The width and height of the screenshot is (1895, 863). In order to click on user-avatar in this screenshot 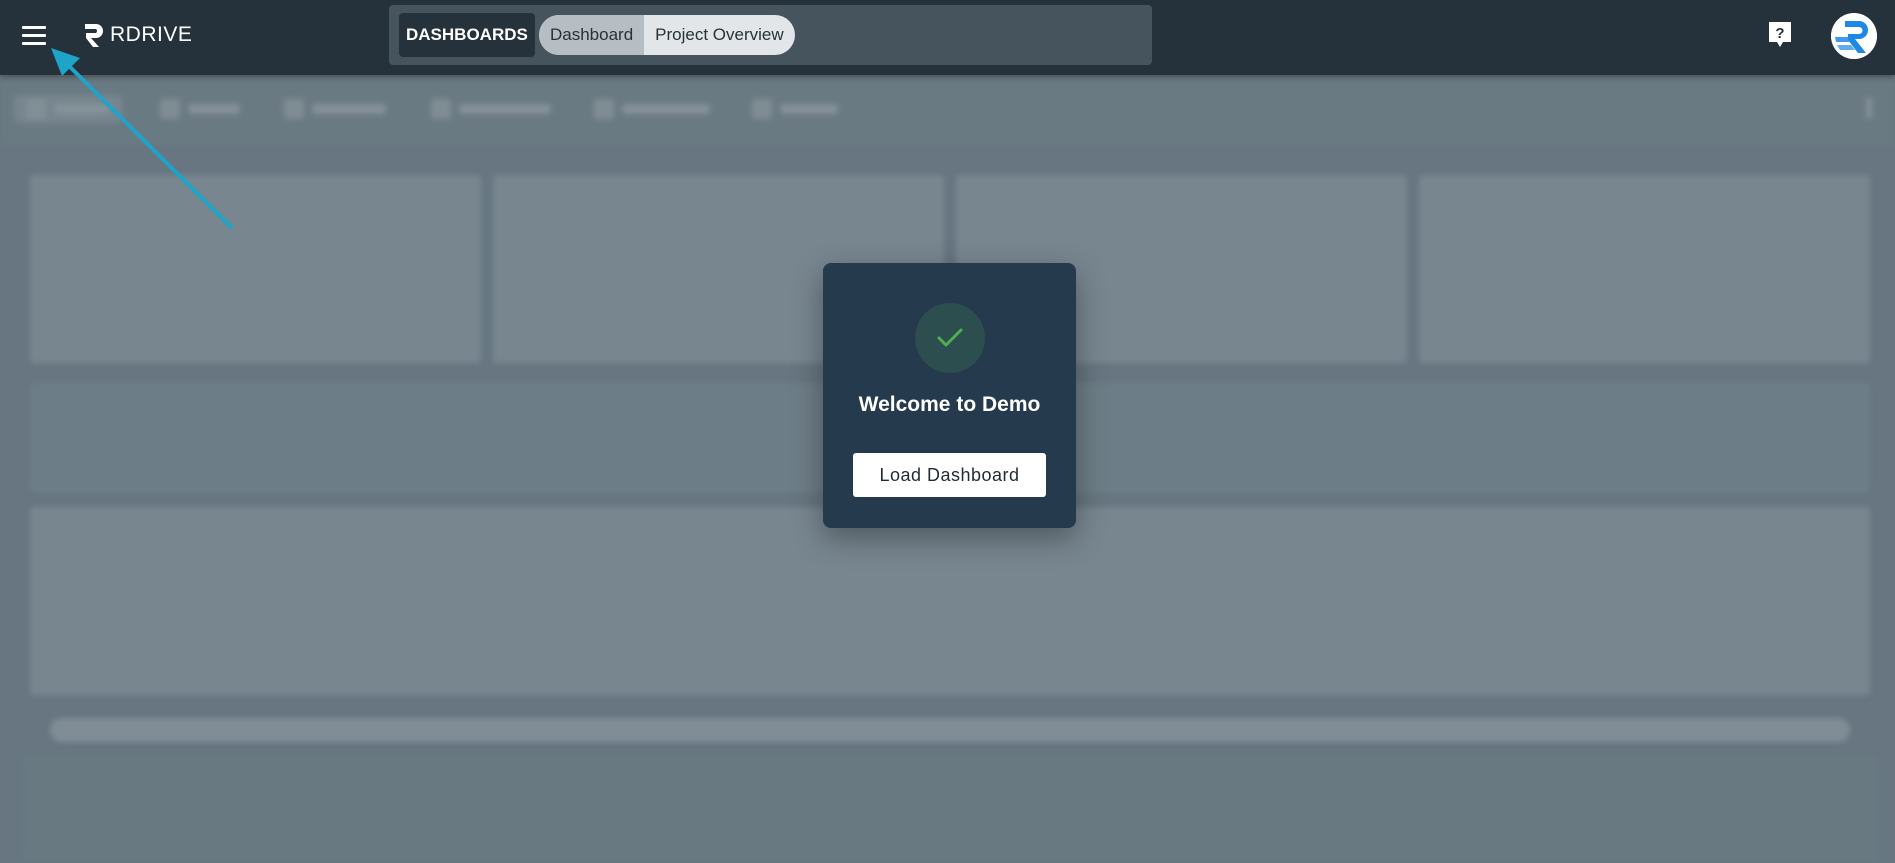, I will do `click(1854, 36)`.